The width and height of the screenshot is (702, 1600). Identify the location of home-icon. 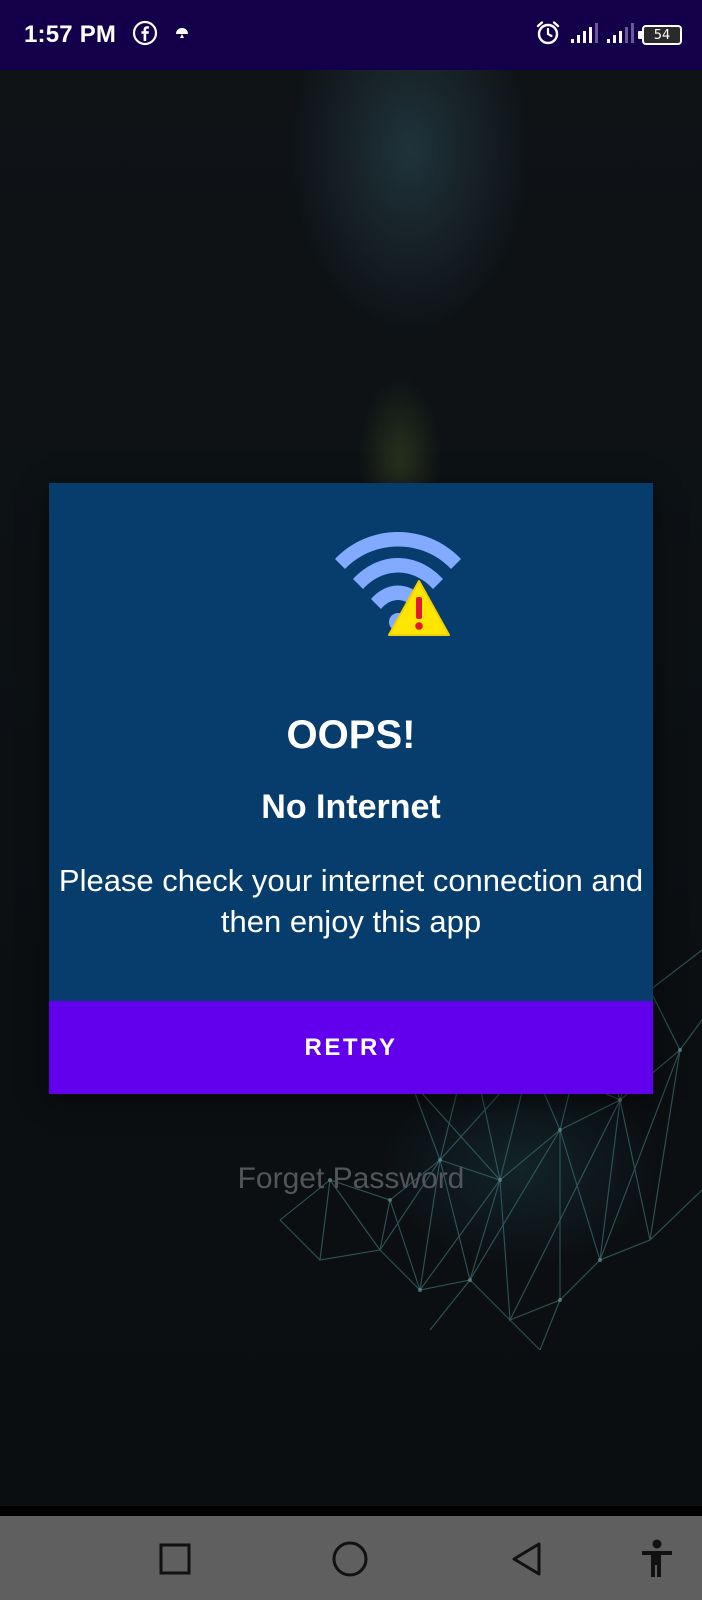
(350, 1559).